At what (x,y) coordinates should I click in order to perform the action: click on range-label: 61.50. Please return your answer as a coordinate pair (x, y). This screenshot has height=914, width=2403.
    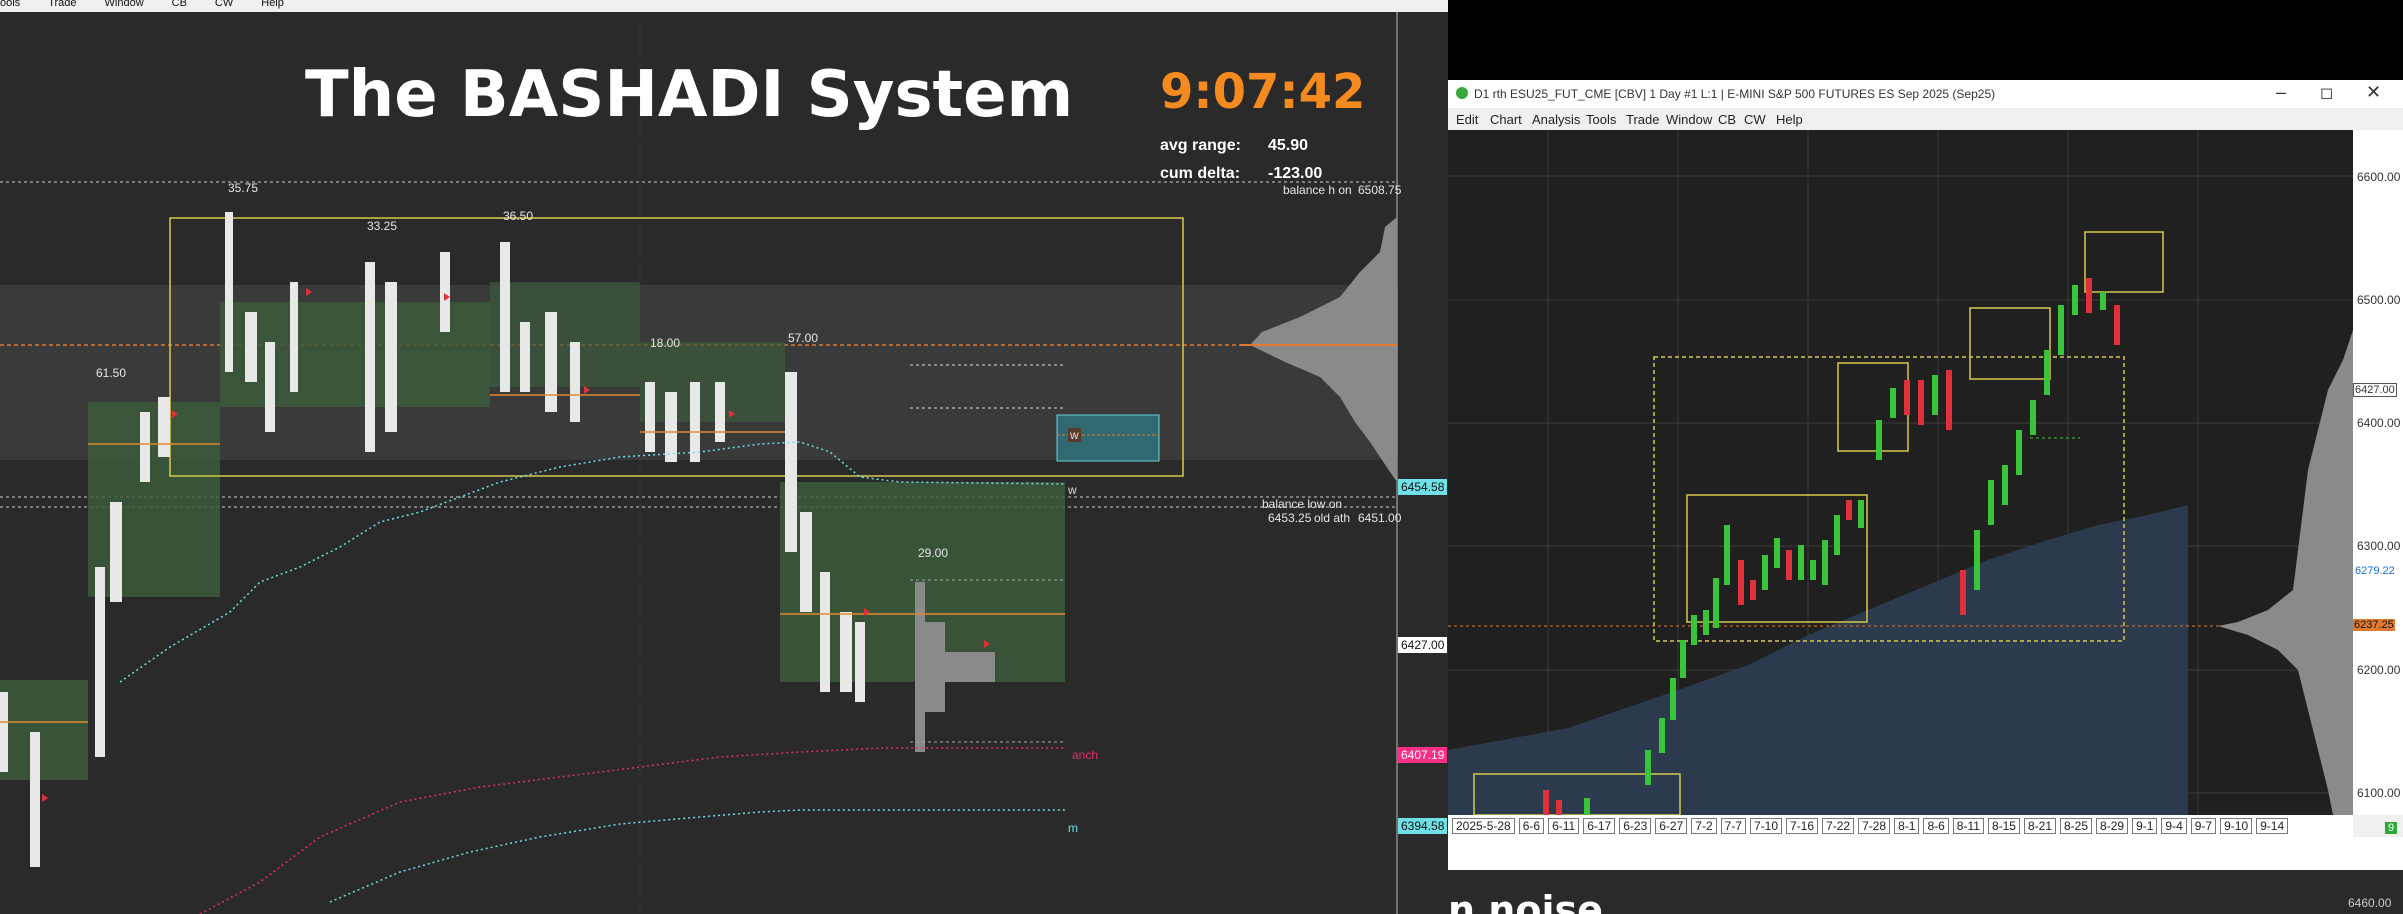
    Looking at the image, I should click on (111, 373).